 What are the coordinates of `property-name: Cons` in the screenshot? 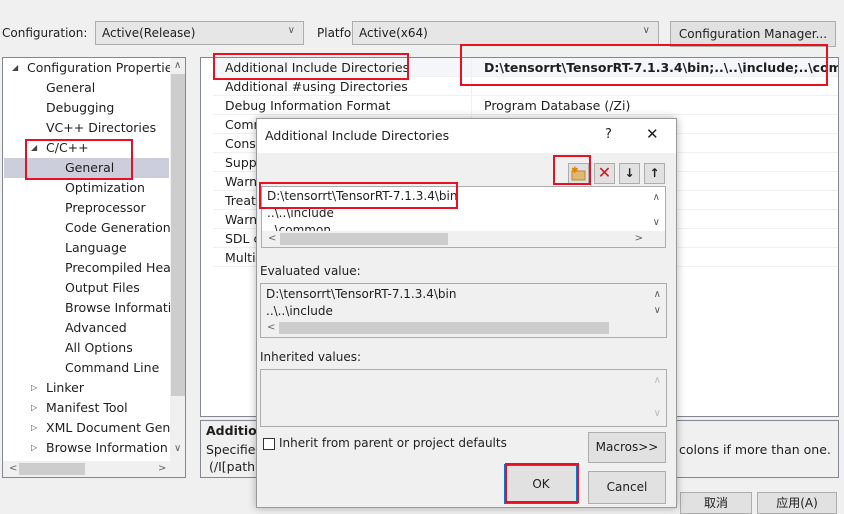 It's located at (240, 143).